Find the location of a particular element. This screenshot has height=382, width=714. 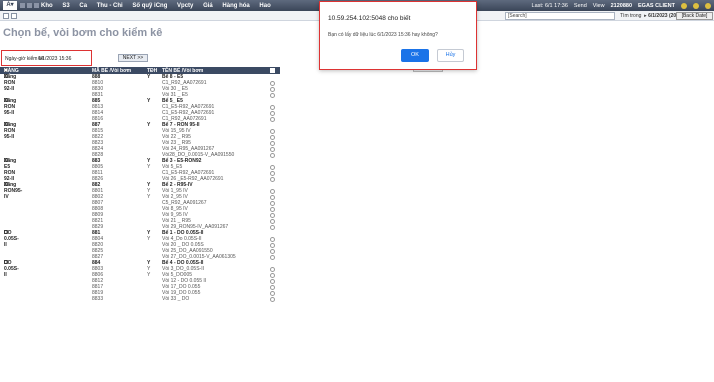

page-title: Chọn bể, vòi bơm cho kiểm kê is located at coordinates (83, 33).